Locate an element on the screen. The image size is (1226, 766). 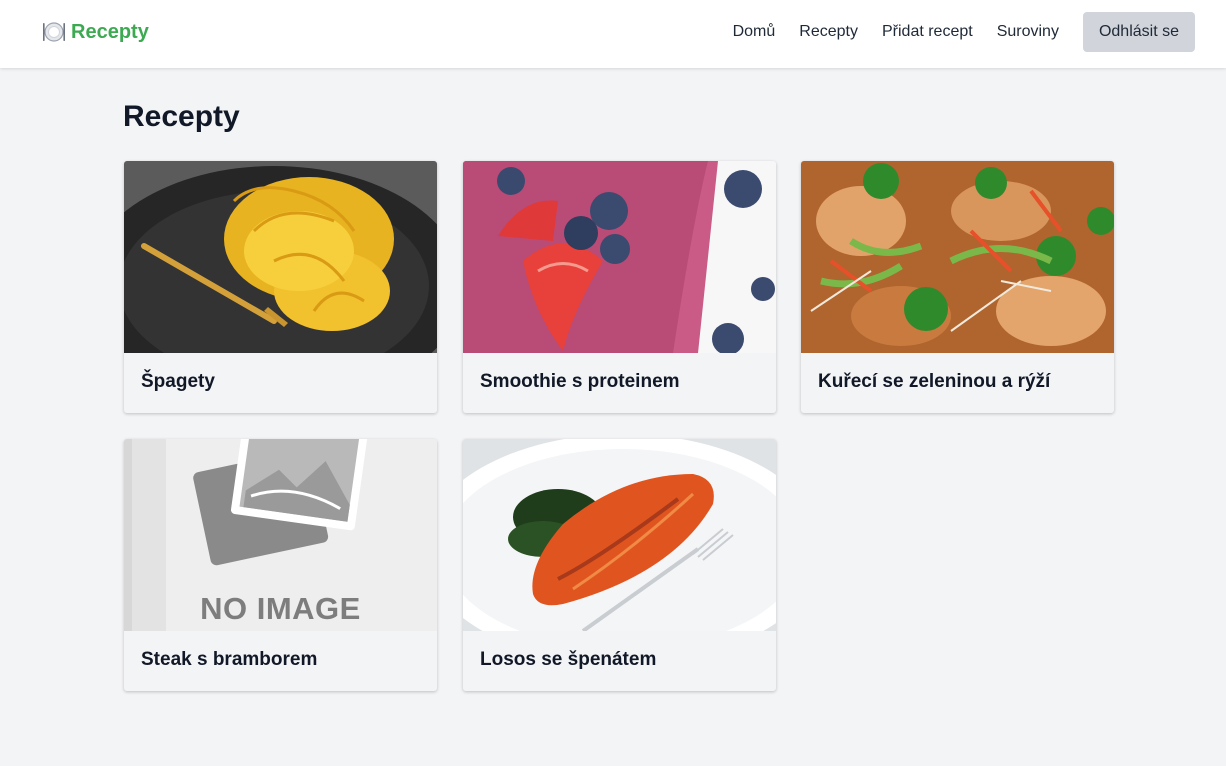
recipe-card: Smoothie s proteinem is located at coordinates (619, 287).